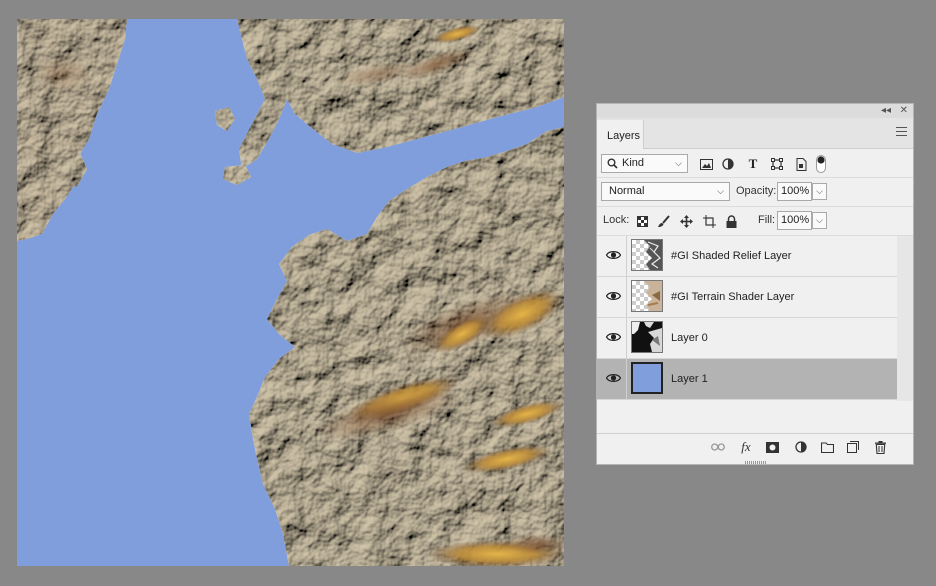  Describe the element at coordinates (905, 318) in the screenshot. I see `layer-list-scrollbar` at that location.